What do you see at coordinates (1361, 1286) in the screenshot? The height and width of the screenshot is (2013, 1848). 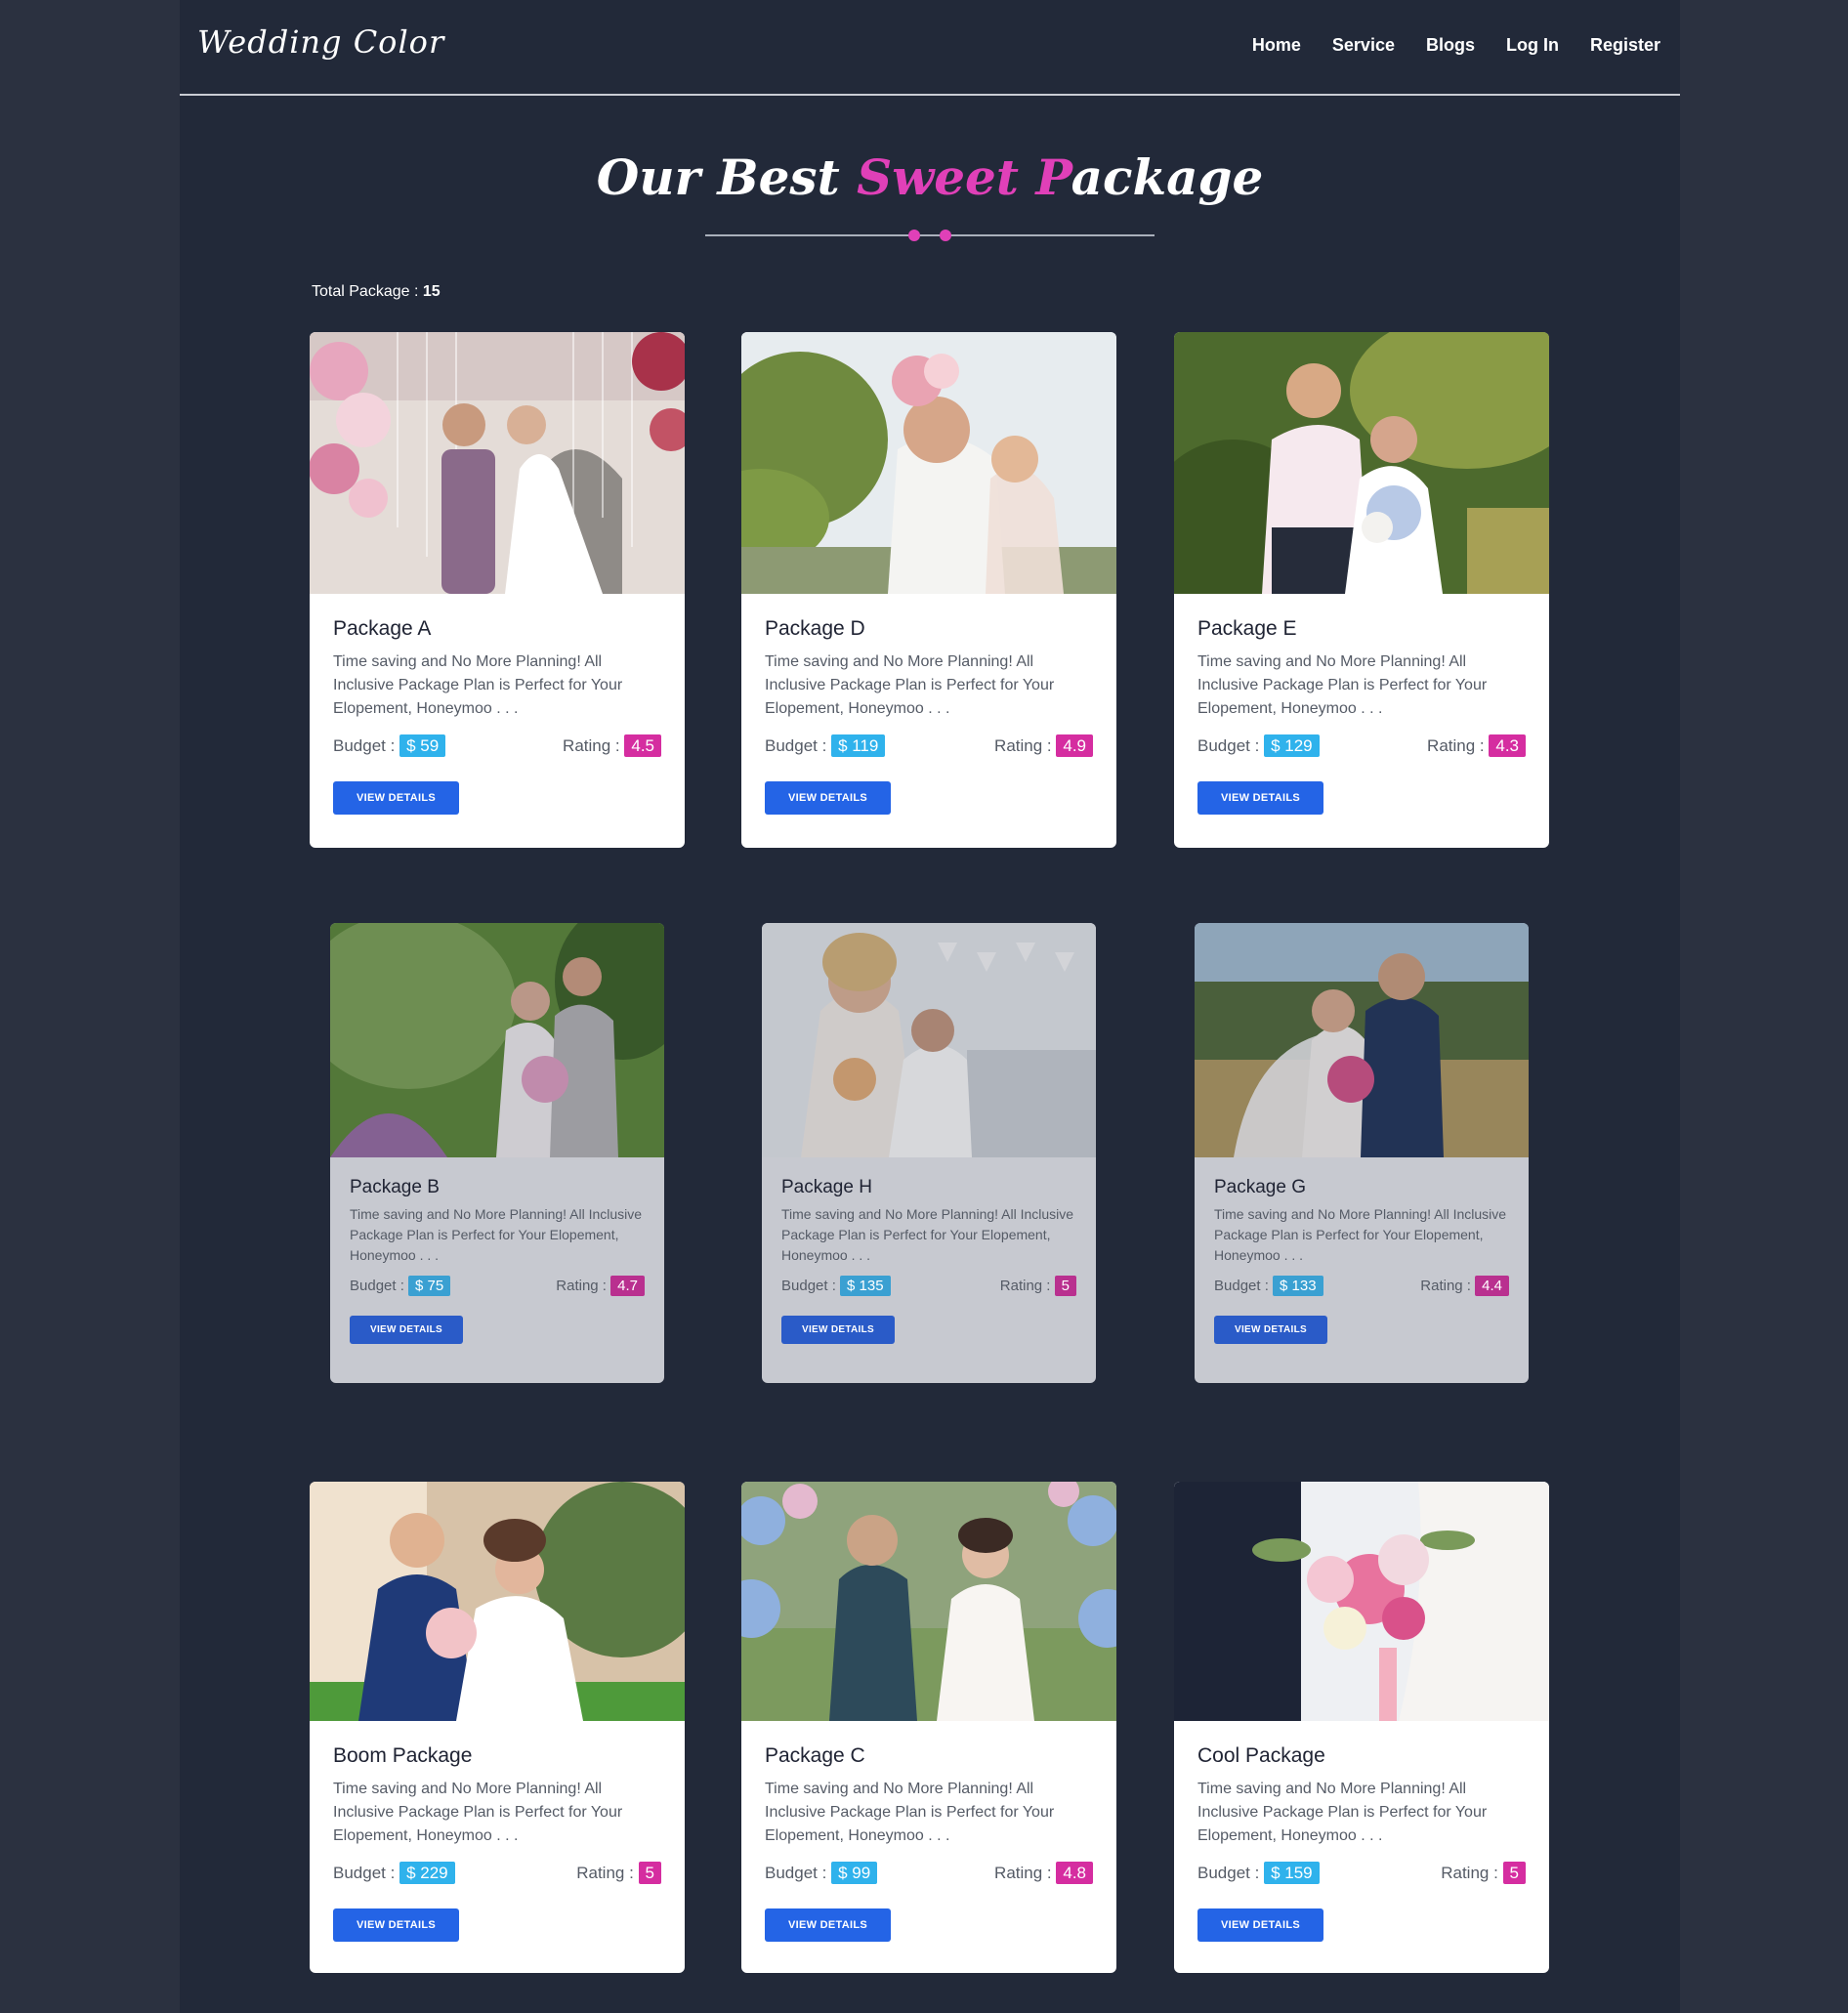 I see `package-meta: Budget : $ 133 Rating : 4.4` at bounding box center [1361, 1286].